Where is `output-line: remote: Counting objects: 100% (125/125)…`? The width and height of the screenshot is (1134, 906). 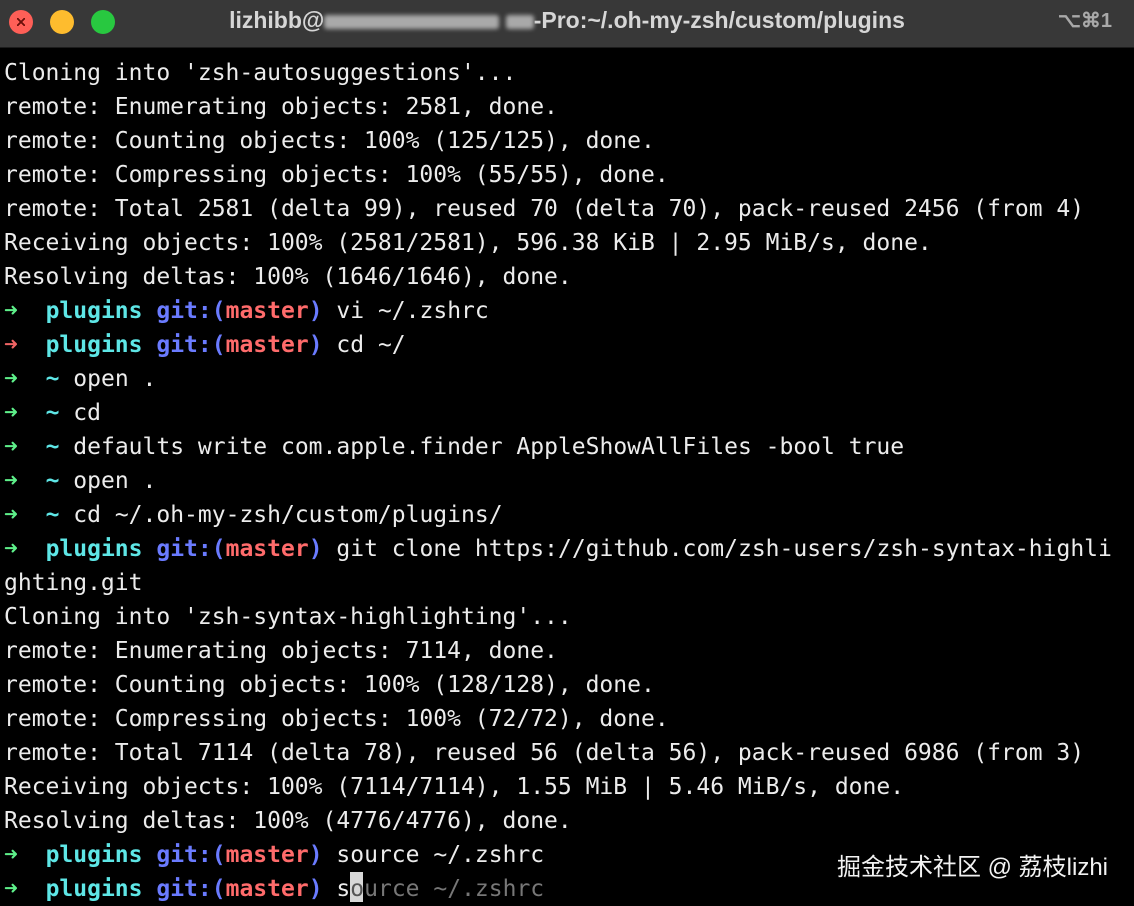
output-line: remote: Counting objects: 100% (125/125)… is located at coordinates (567, 141).